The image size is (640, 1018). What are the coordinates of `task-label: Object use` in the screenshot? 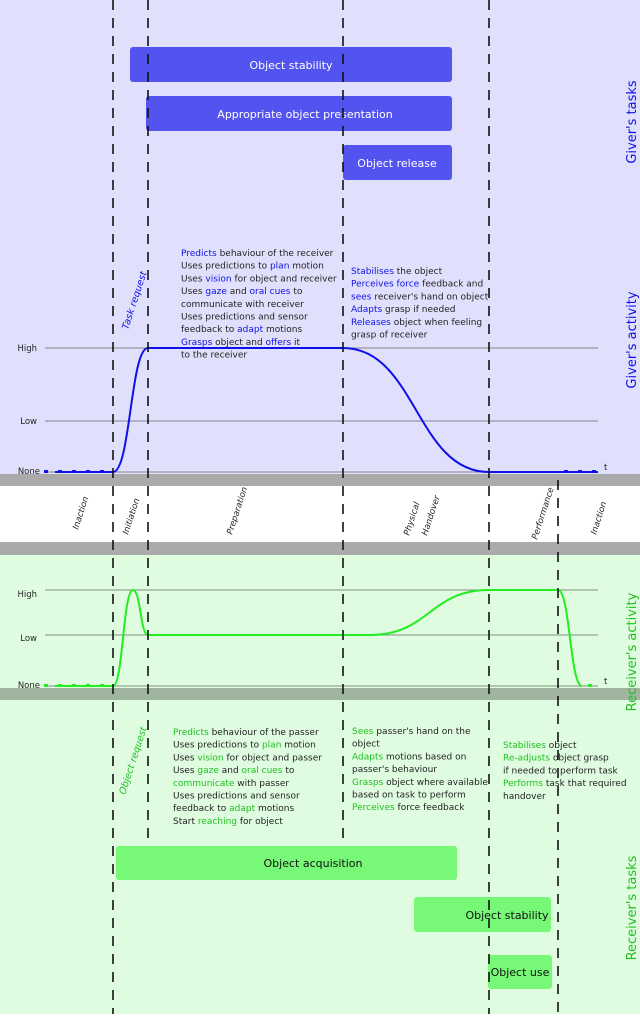 It's located at (520, 972).